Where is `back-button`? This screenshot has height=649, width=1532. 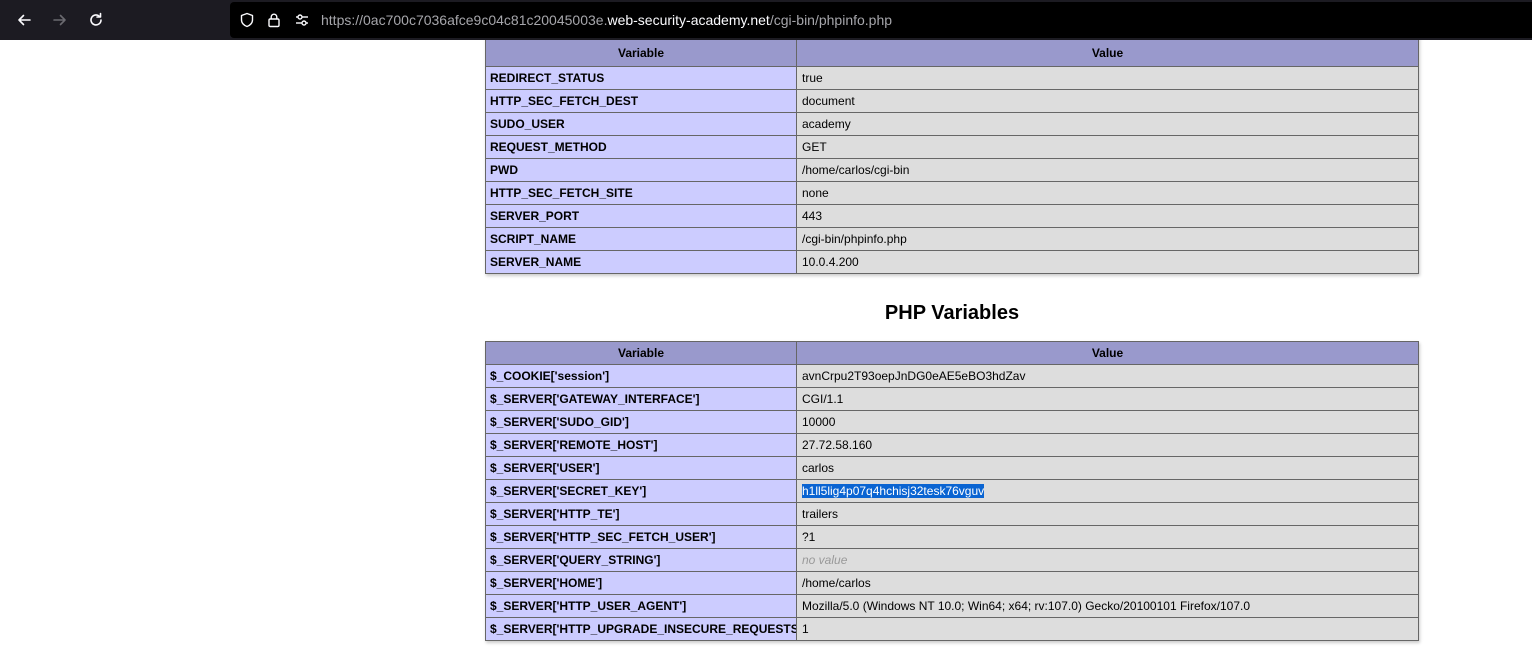 back-button is located at coordinates (24, 20).